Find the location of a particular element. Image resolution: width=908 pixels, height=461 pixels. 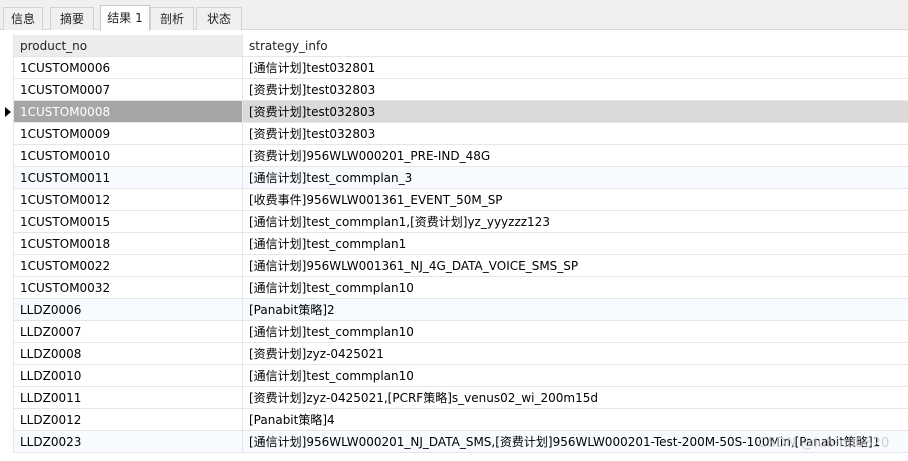

table-row: 1CUSTOM0008 [资费计划]test032803 is located at coordinates (454, 112).